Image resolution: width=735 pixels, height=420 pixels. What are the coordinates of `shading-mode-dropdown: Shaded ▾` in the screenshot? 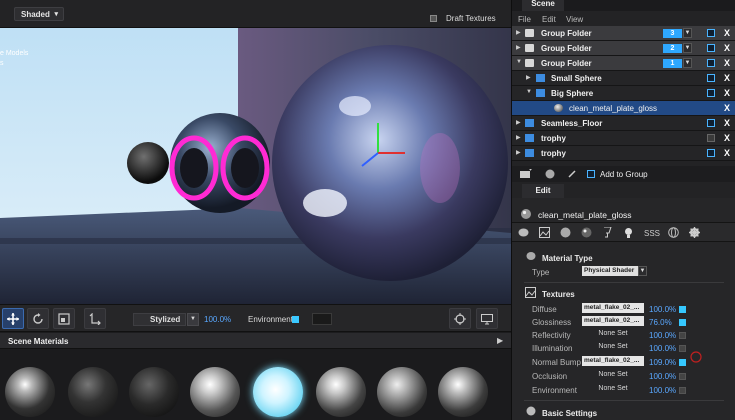 It's located at (39, 14).